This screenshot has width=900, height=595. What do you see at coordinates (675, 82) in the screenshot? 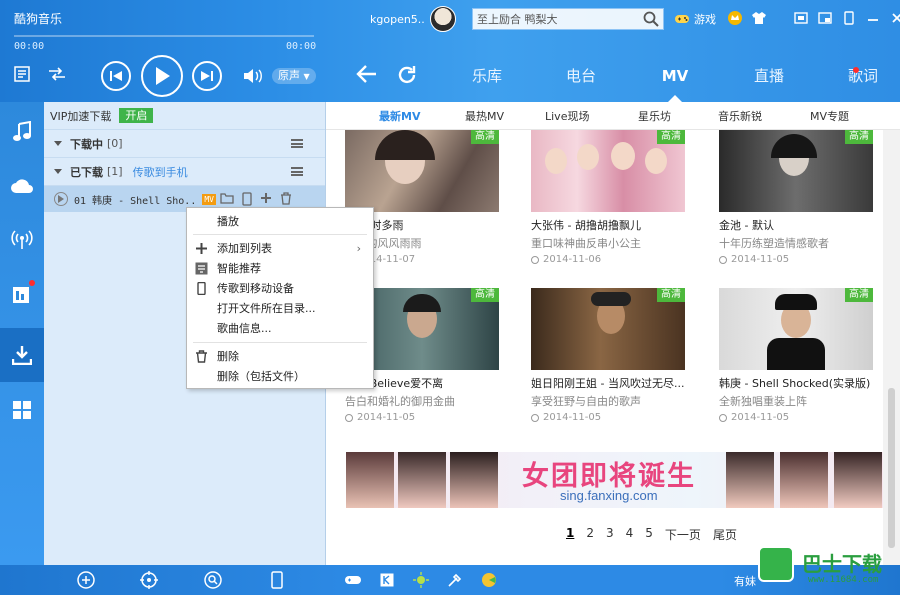
I see `tab-mv: MV` at bounding box center [675, 82].